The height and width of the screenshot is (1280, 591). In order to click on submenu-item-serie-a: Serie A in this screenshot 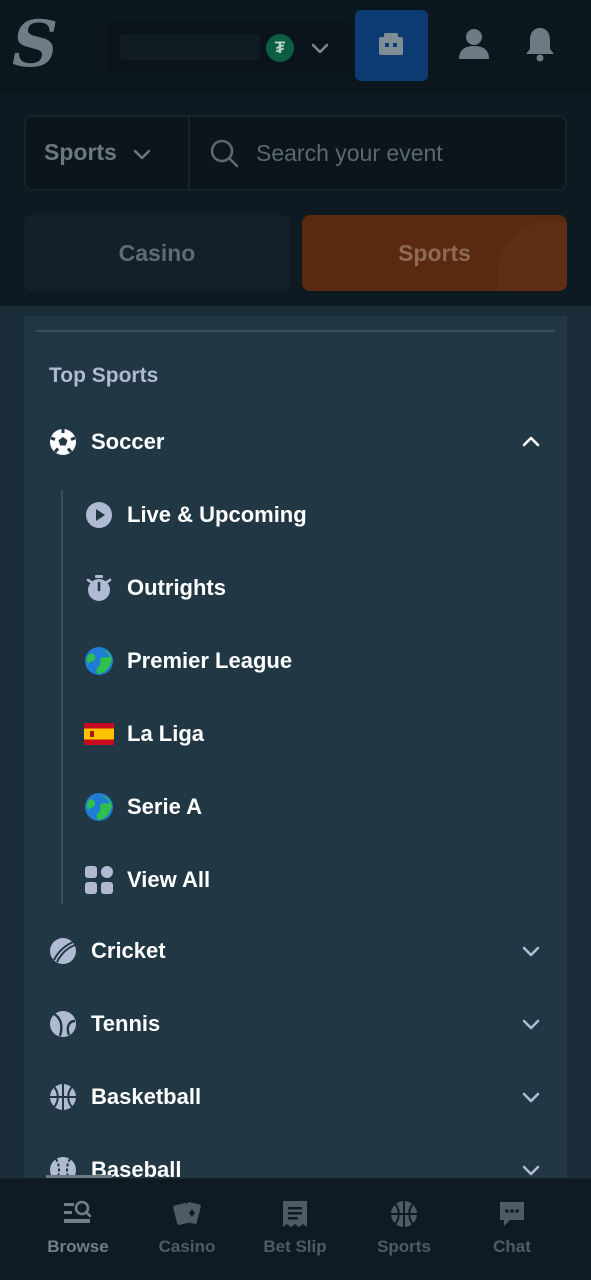, I will do `click(295, 807)`.